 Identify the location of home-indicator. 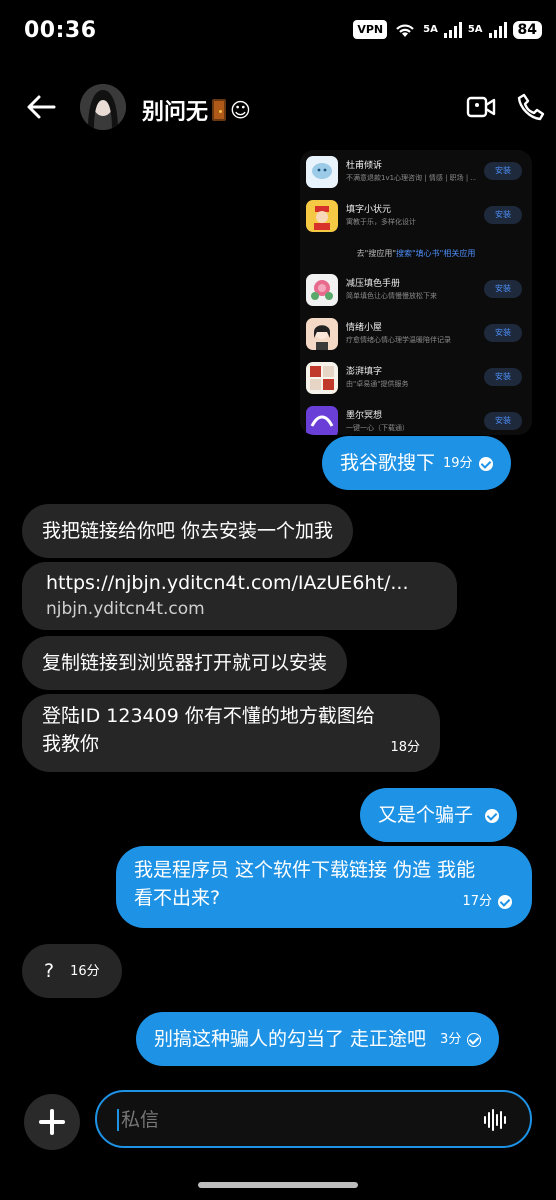
(278, 1185).